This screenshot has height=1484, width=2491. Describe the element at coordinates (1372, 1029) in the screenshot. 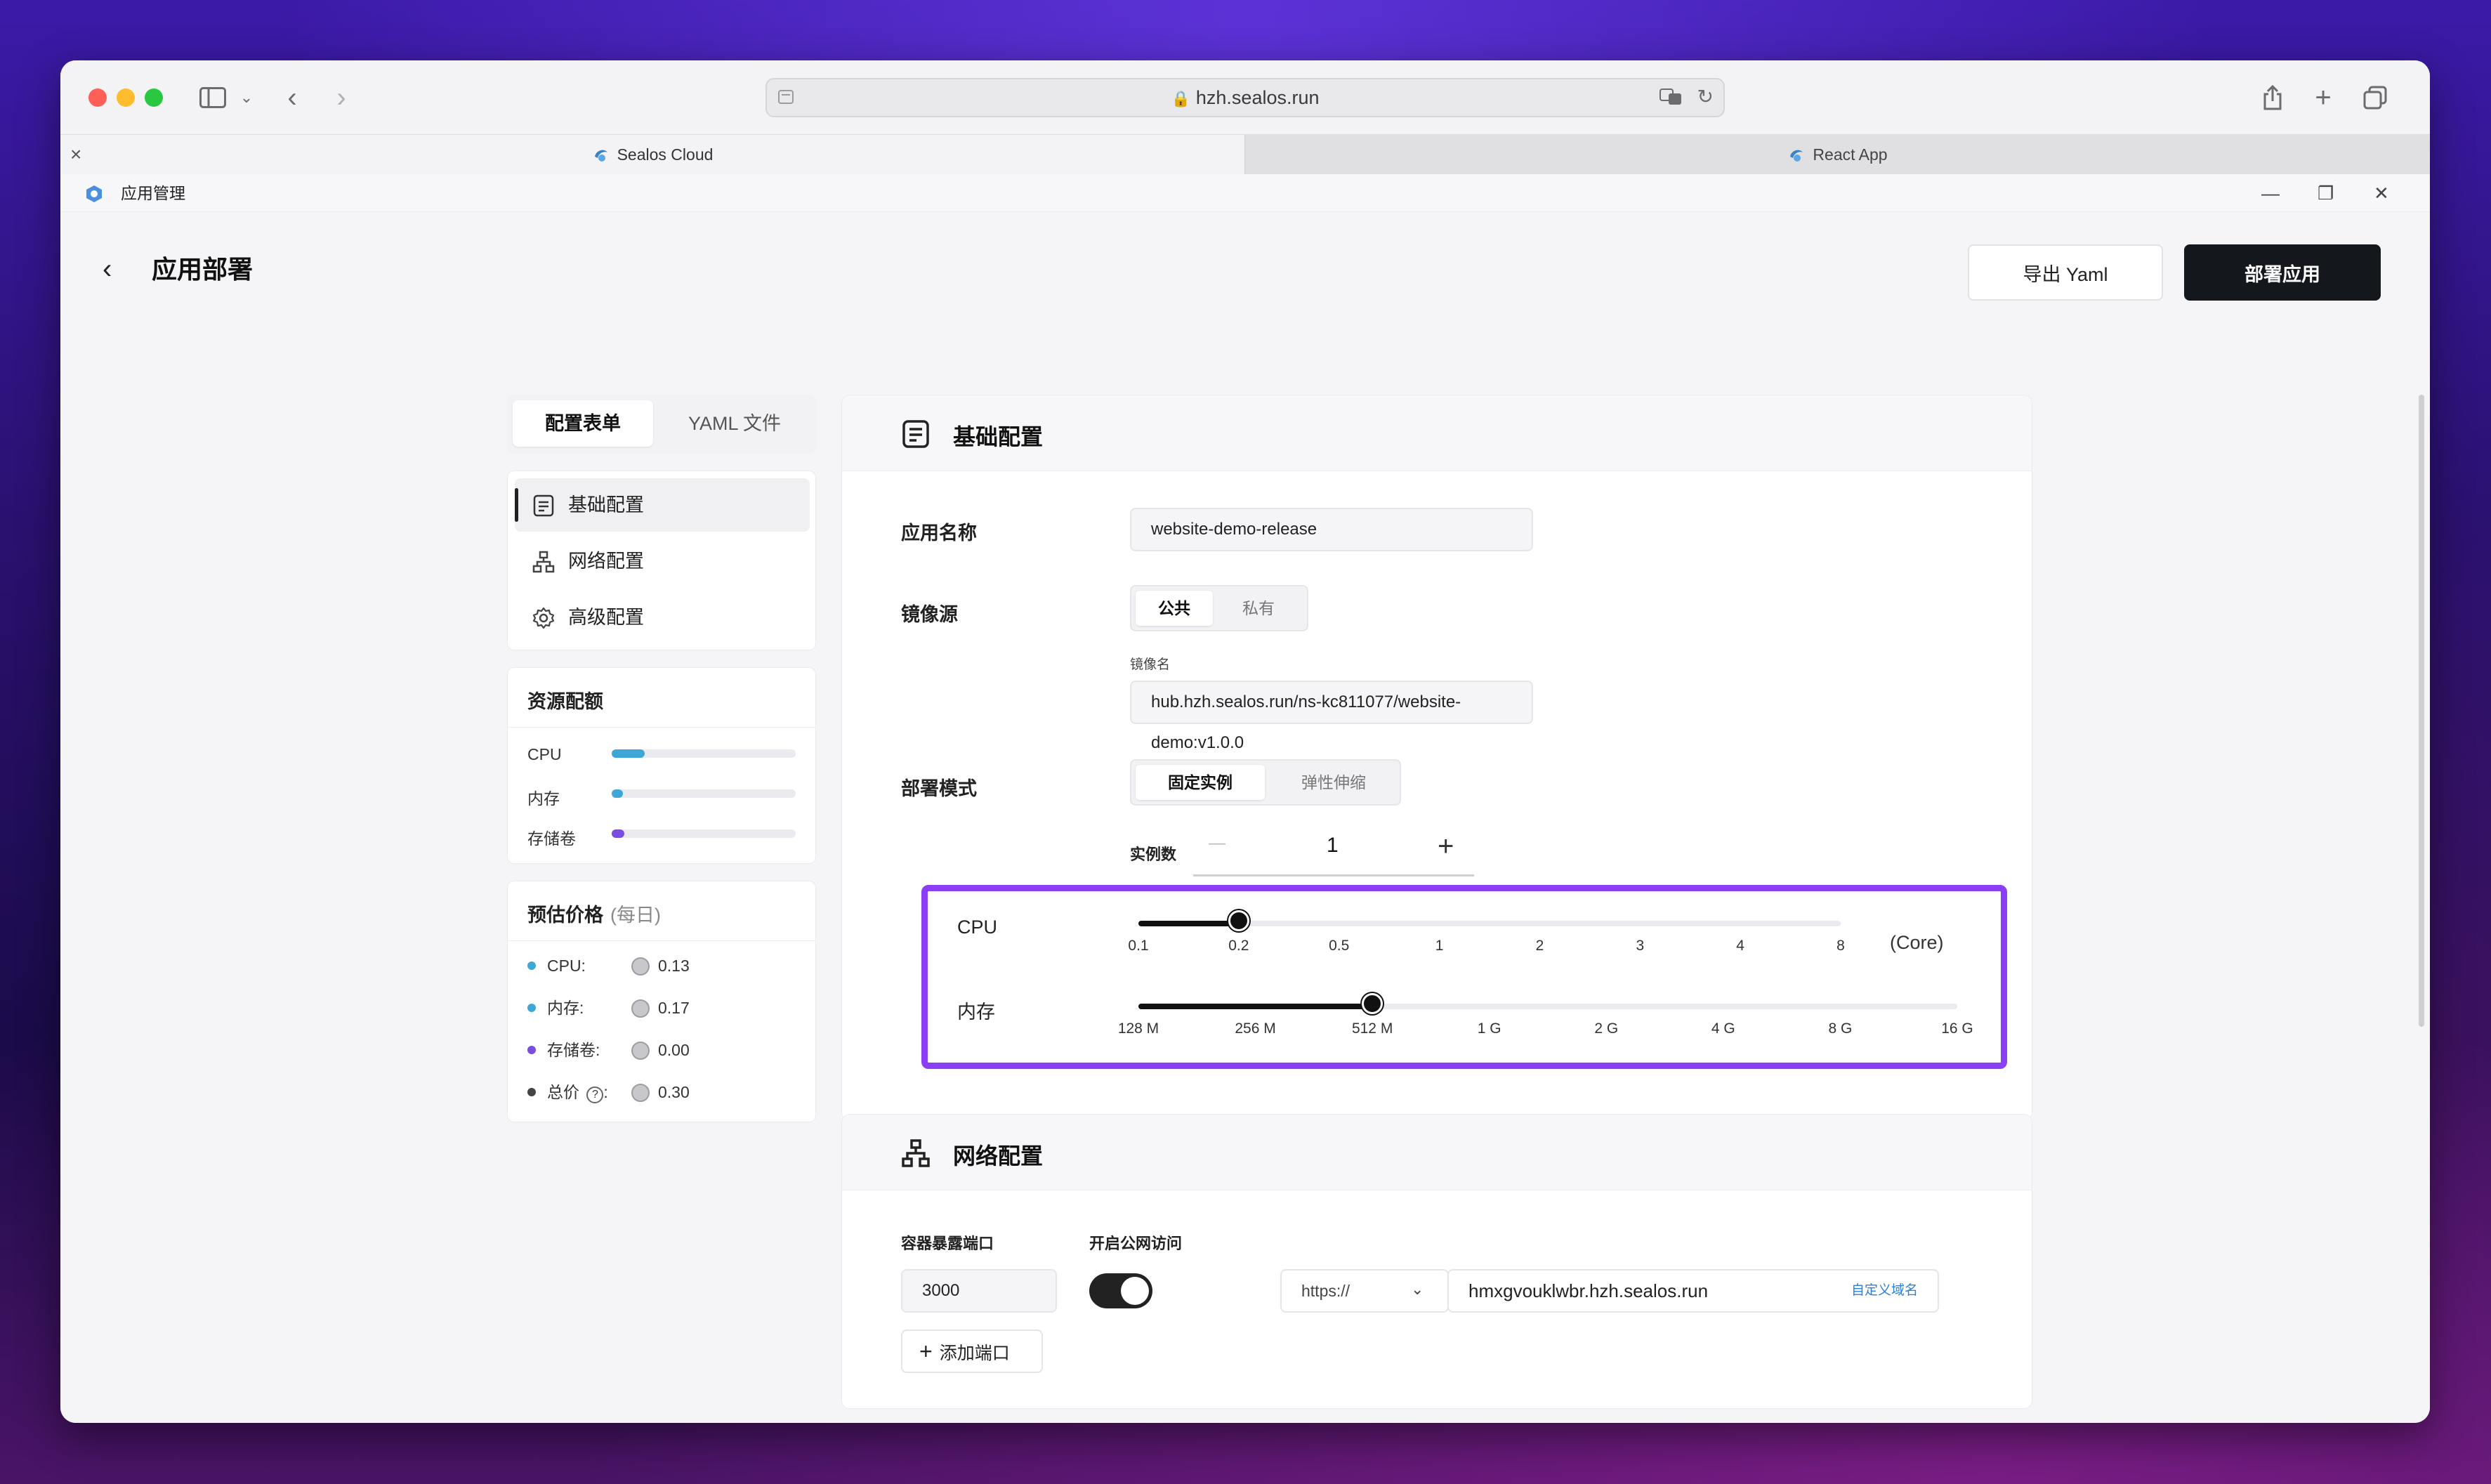

I see `slider-tick-label: 512 M` at that location.